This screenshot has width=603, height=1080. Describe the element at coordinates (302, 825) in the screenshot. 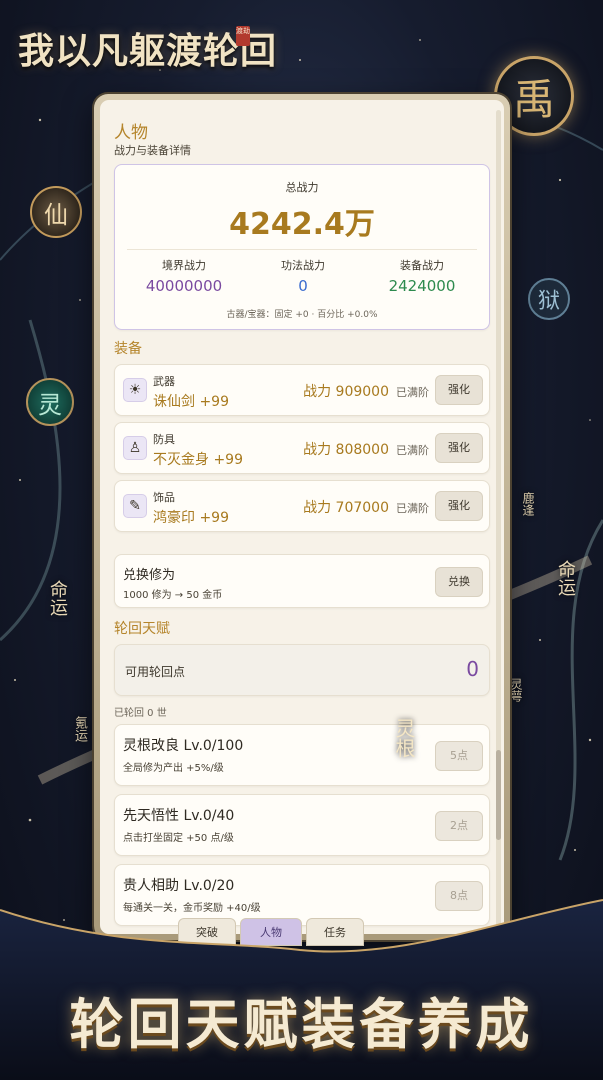

I see `talent-row: 先天悟性 Lv.0/40 点击打坐固定 +50 点/级 2点` at that location.